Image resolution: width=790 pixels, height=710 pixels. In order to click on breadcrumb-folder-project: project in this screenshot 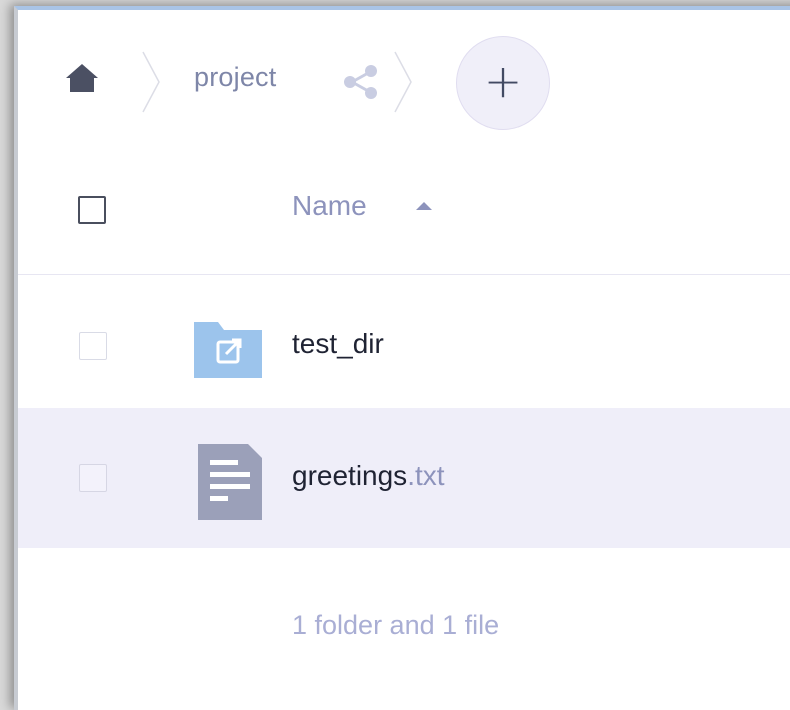, I will do `click(235, 77)`.